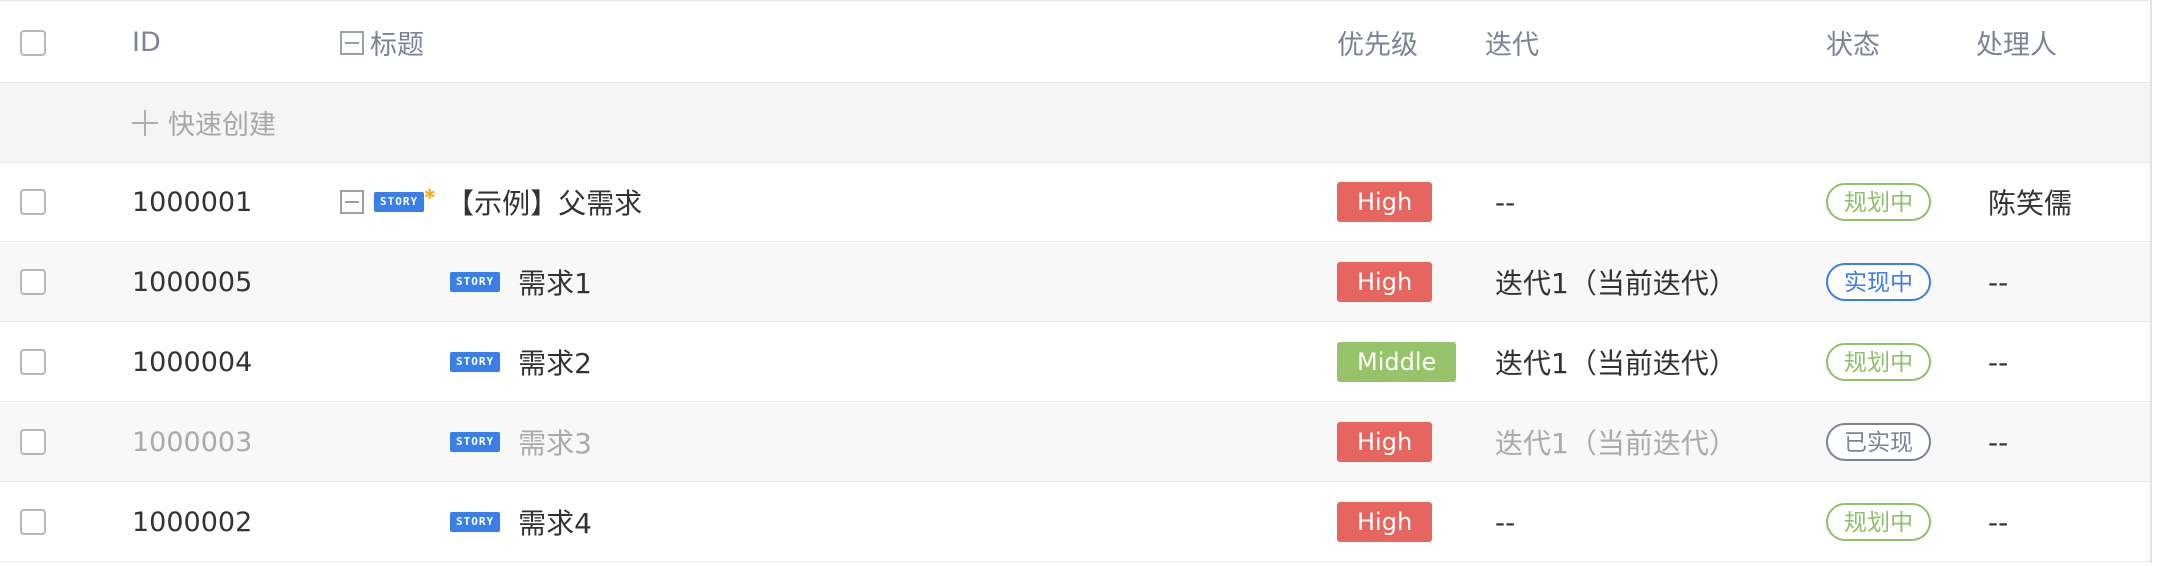  Describe the element at coordinates (192, 522) in the screenshot. I see `row-id: 1000002` at that location.